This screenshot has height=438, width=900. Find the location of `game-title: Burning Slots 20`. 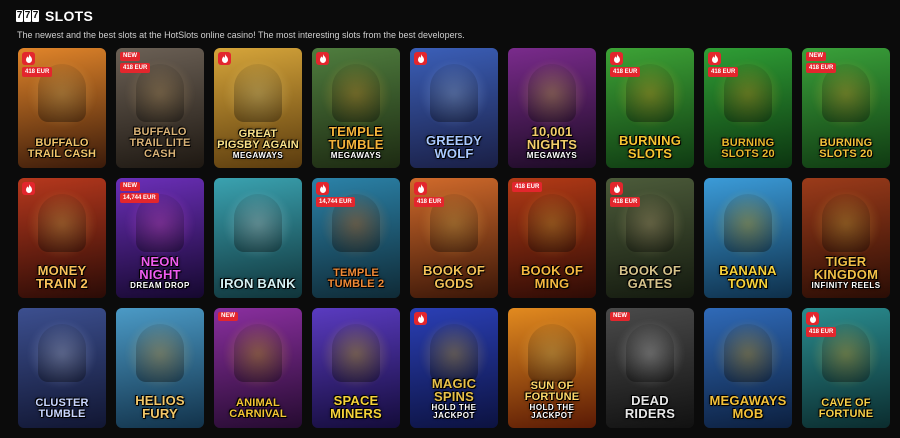

game-title: Burning Slots 20 is located at coordinates (748, 149).